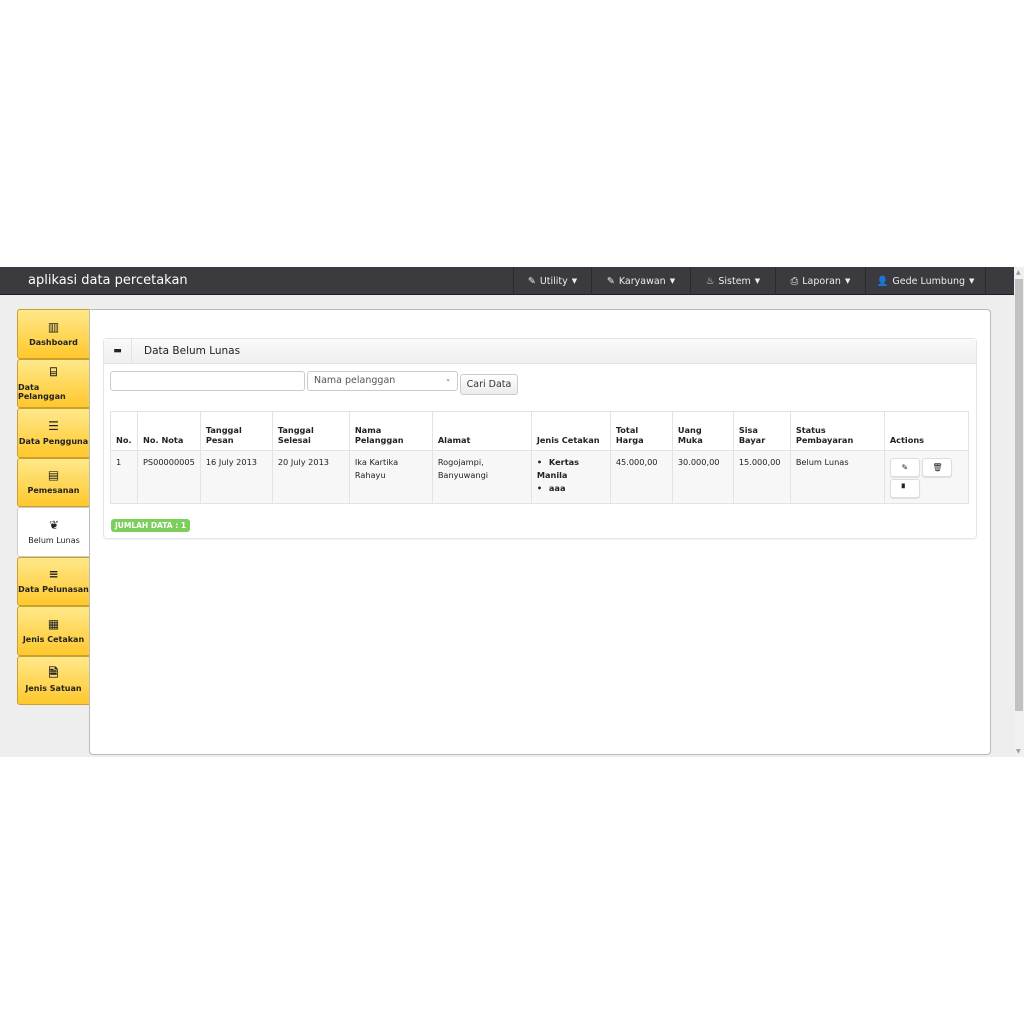 The image size is (1024, 1024). What do you see at coordinates (53, 441) in the screenshot?
I see `sidebar-item-label: Data Pengguna` at bounding box center [53, 441].